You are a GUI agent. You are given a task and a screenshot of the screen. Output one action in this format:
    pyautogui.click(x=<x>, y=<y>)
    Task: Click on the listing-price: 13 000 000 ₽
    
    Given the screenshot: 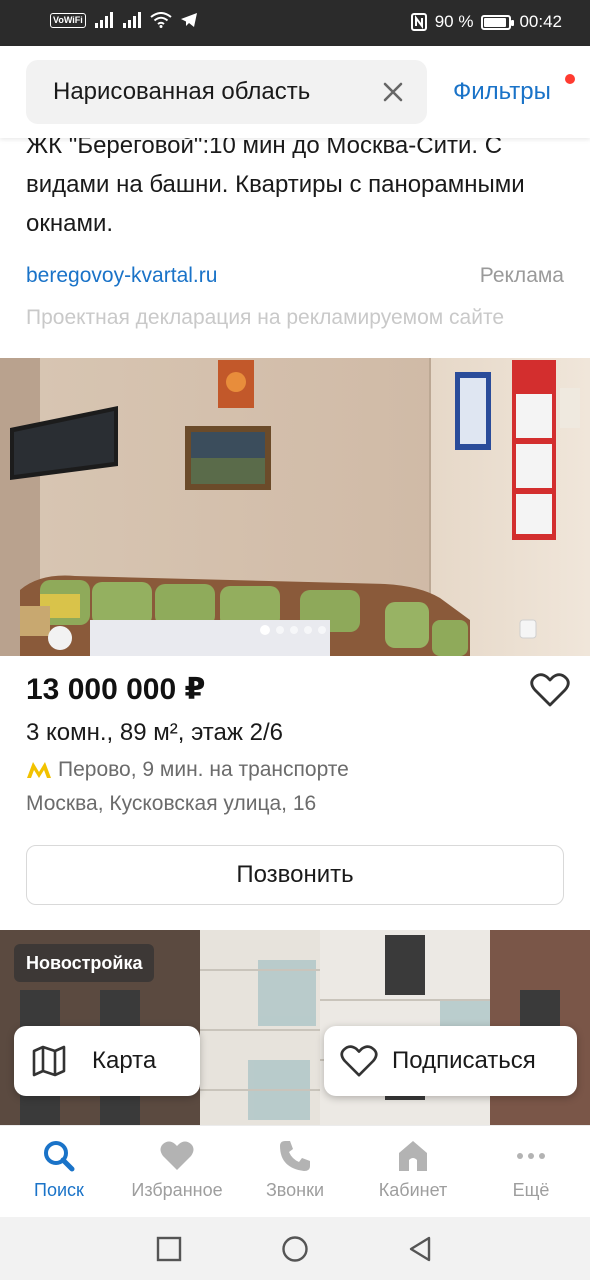 What is the action you would take?
    pyautogui.click(x=116, y=689)
    